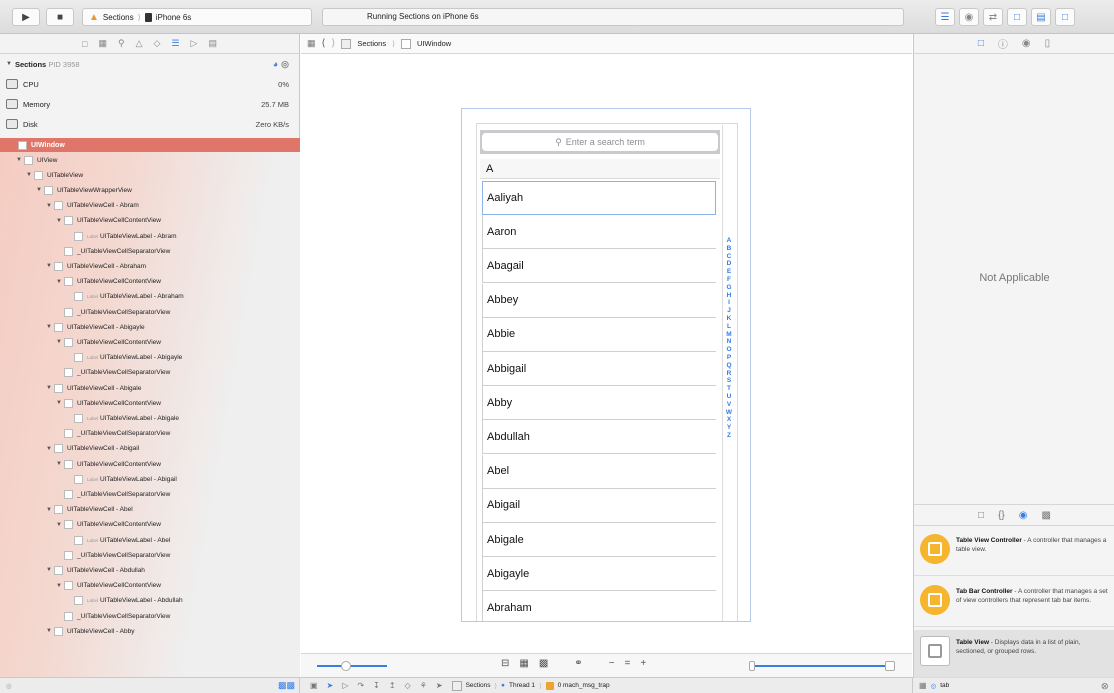 The width and height of the screenshot is (1114, 693). What do you see at coordinates (993, 17) in the screenshot?
I see `version-editor-button: ⇄` at bounding box center [993, 17].